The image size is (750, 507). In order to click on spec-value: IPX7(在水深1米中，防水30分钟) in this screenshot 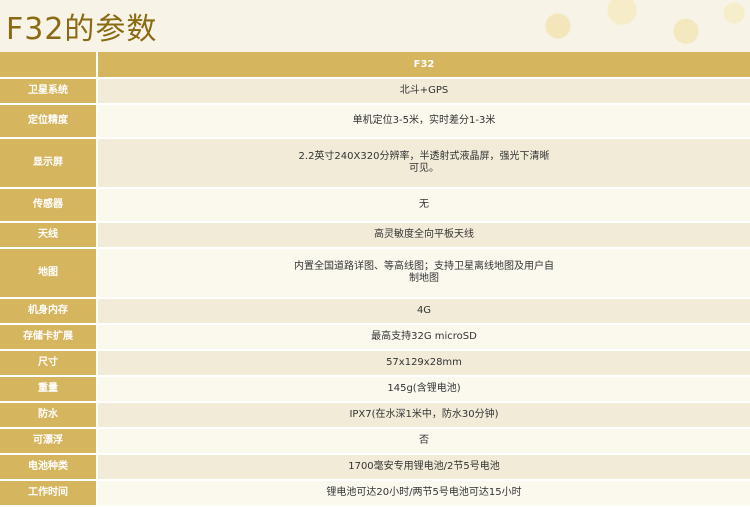, I will do `click(423, 415)`.